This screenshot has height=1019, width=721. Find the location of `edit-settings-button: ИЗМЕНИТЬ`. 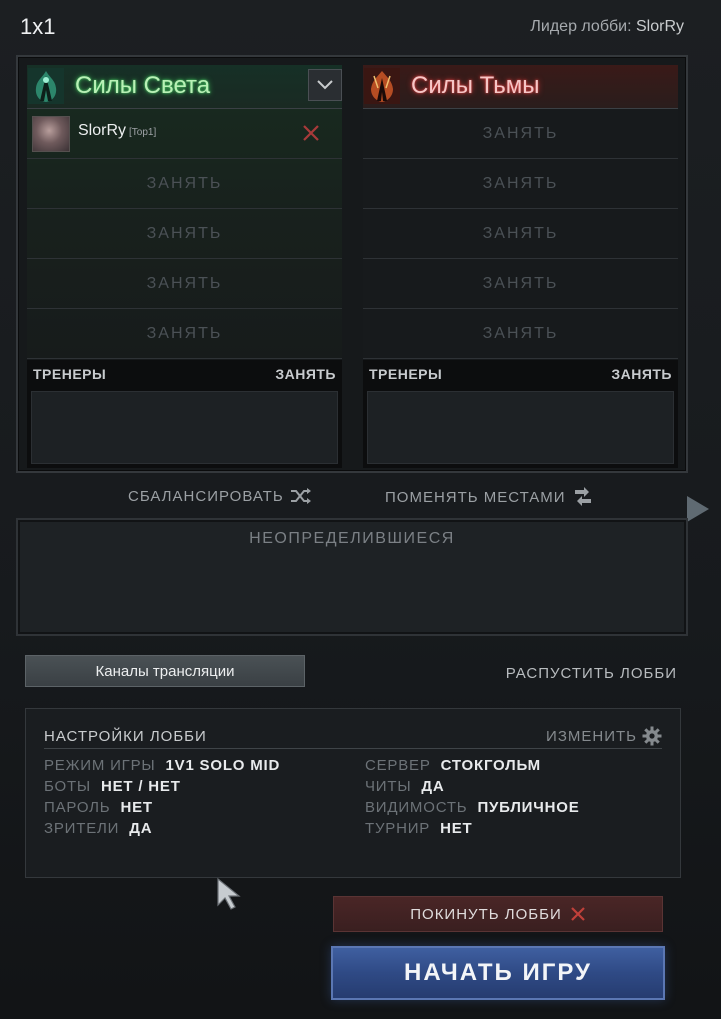

edit-settings-button: ИЗМЕНИТЬ is located at coordinates (604, 736).